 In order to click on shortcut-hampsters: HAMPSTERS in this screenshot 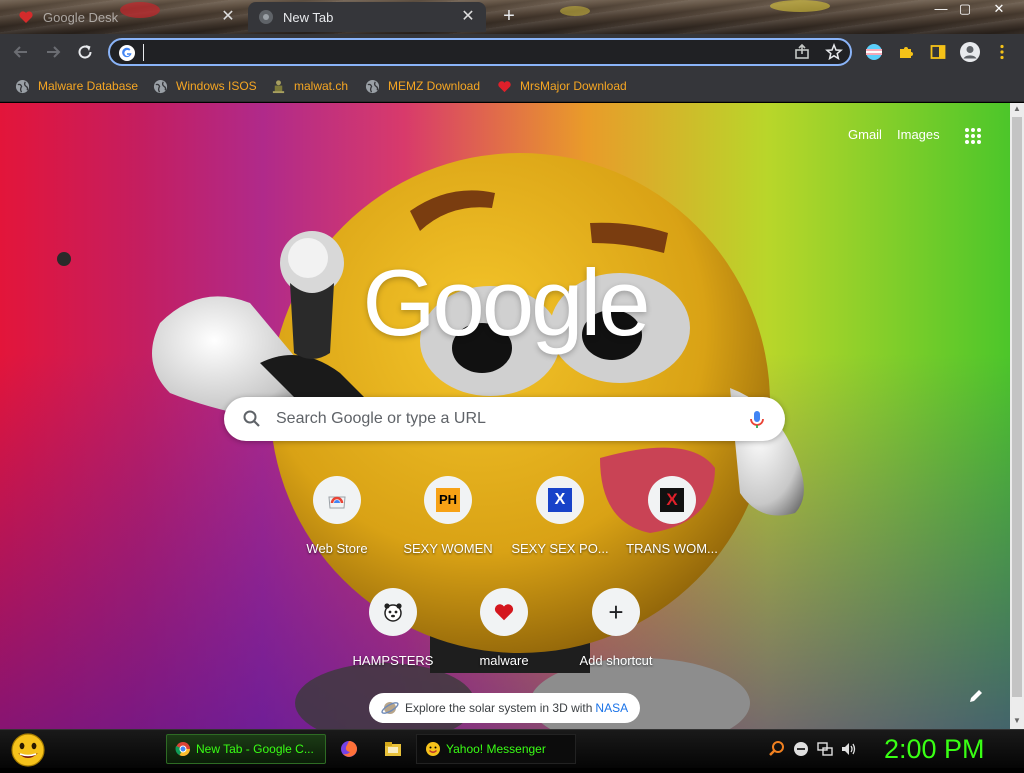, I will do `click(393, 633)`.